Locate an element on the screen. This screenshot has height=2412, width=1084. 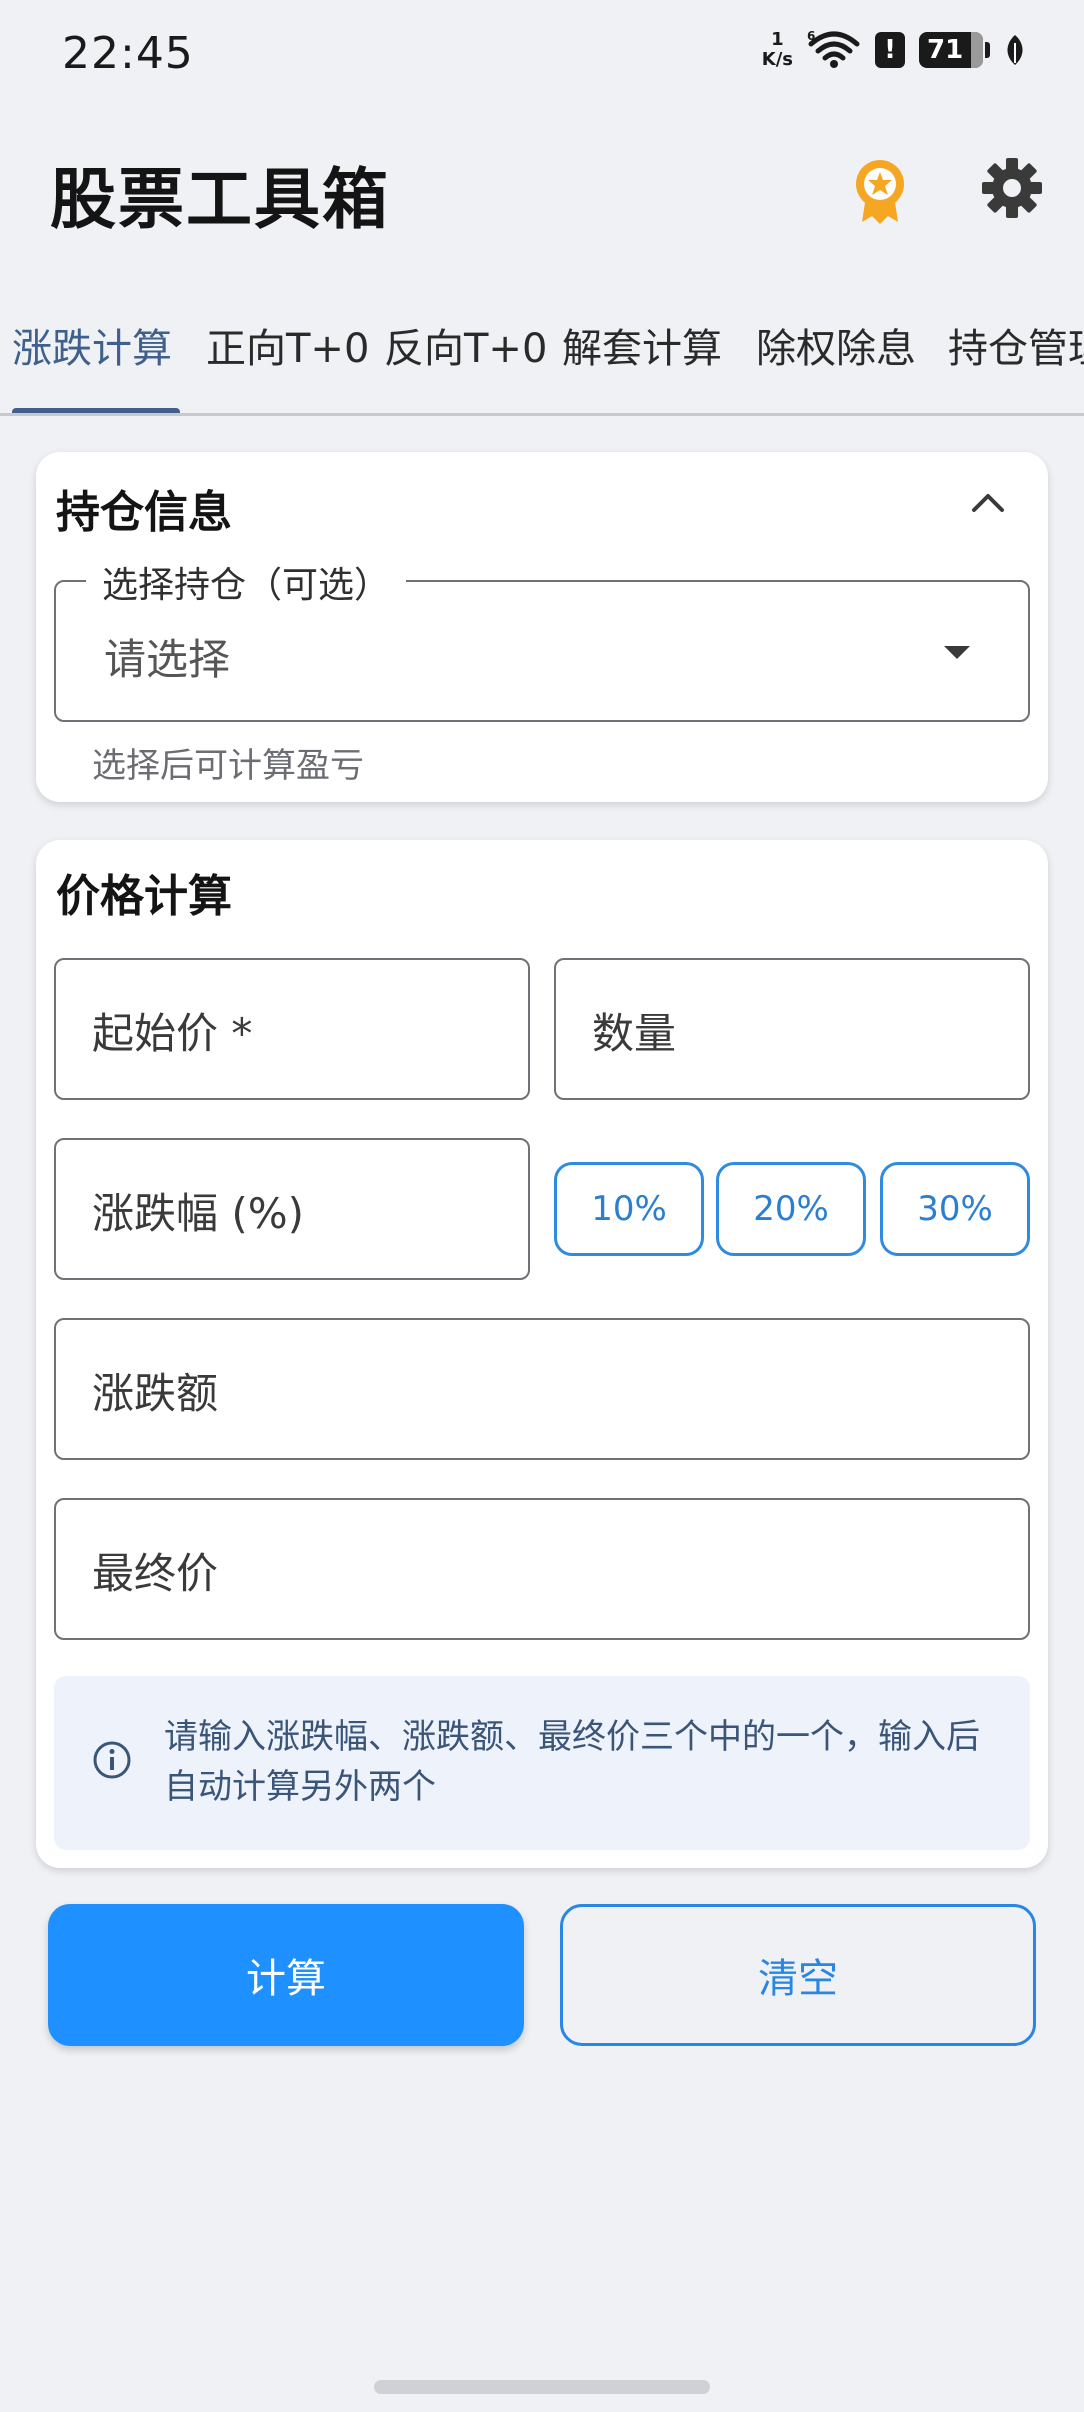
chip-20-percent: 20% is located at coordinates (791, 1209).